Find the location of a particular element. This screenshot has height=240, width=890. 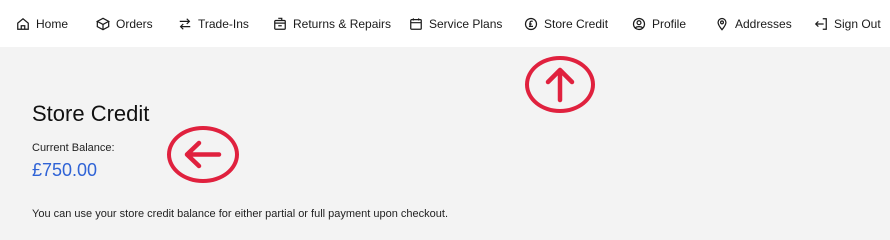

nav-item-label: Service Plans is located at coordinates (466, 23).